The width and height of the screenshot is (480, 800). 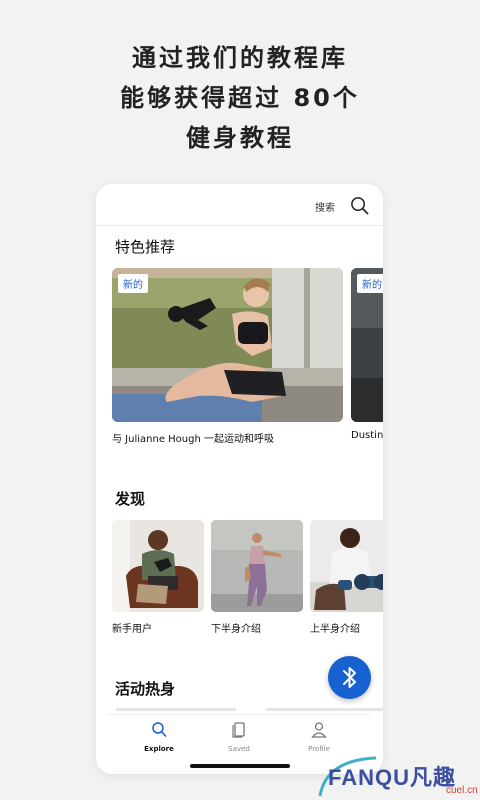 I want to click on discover-caption: 新手用户, so click(x=132, y=629).